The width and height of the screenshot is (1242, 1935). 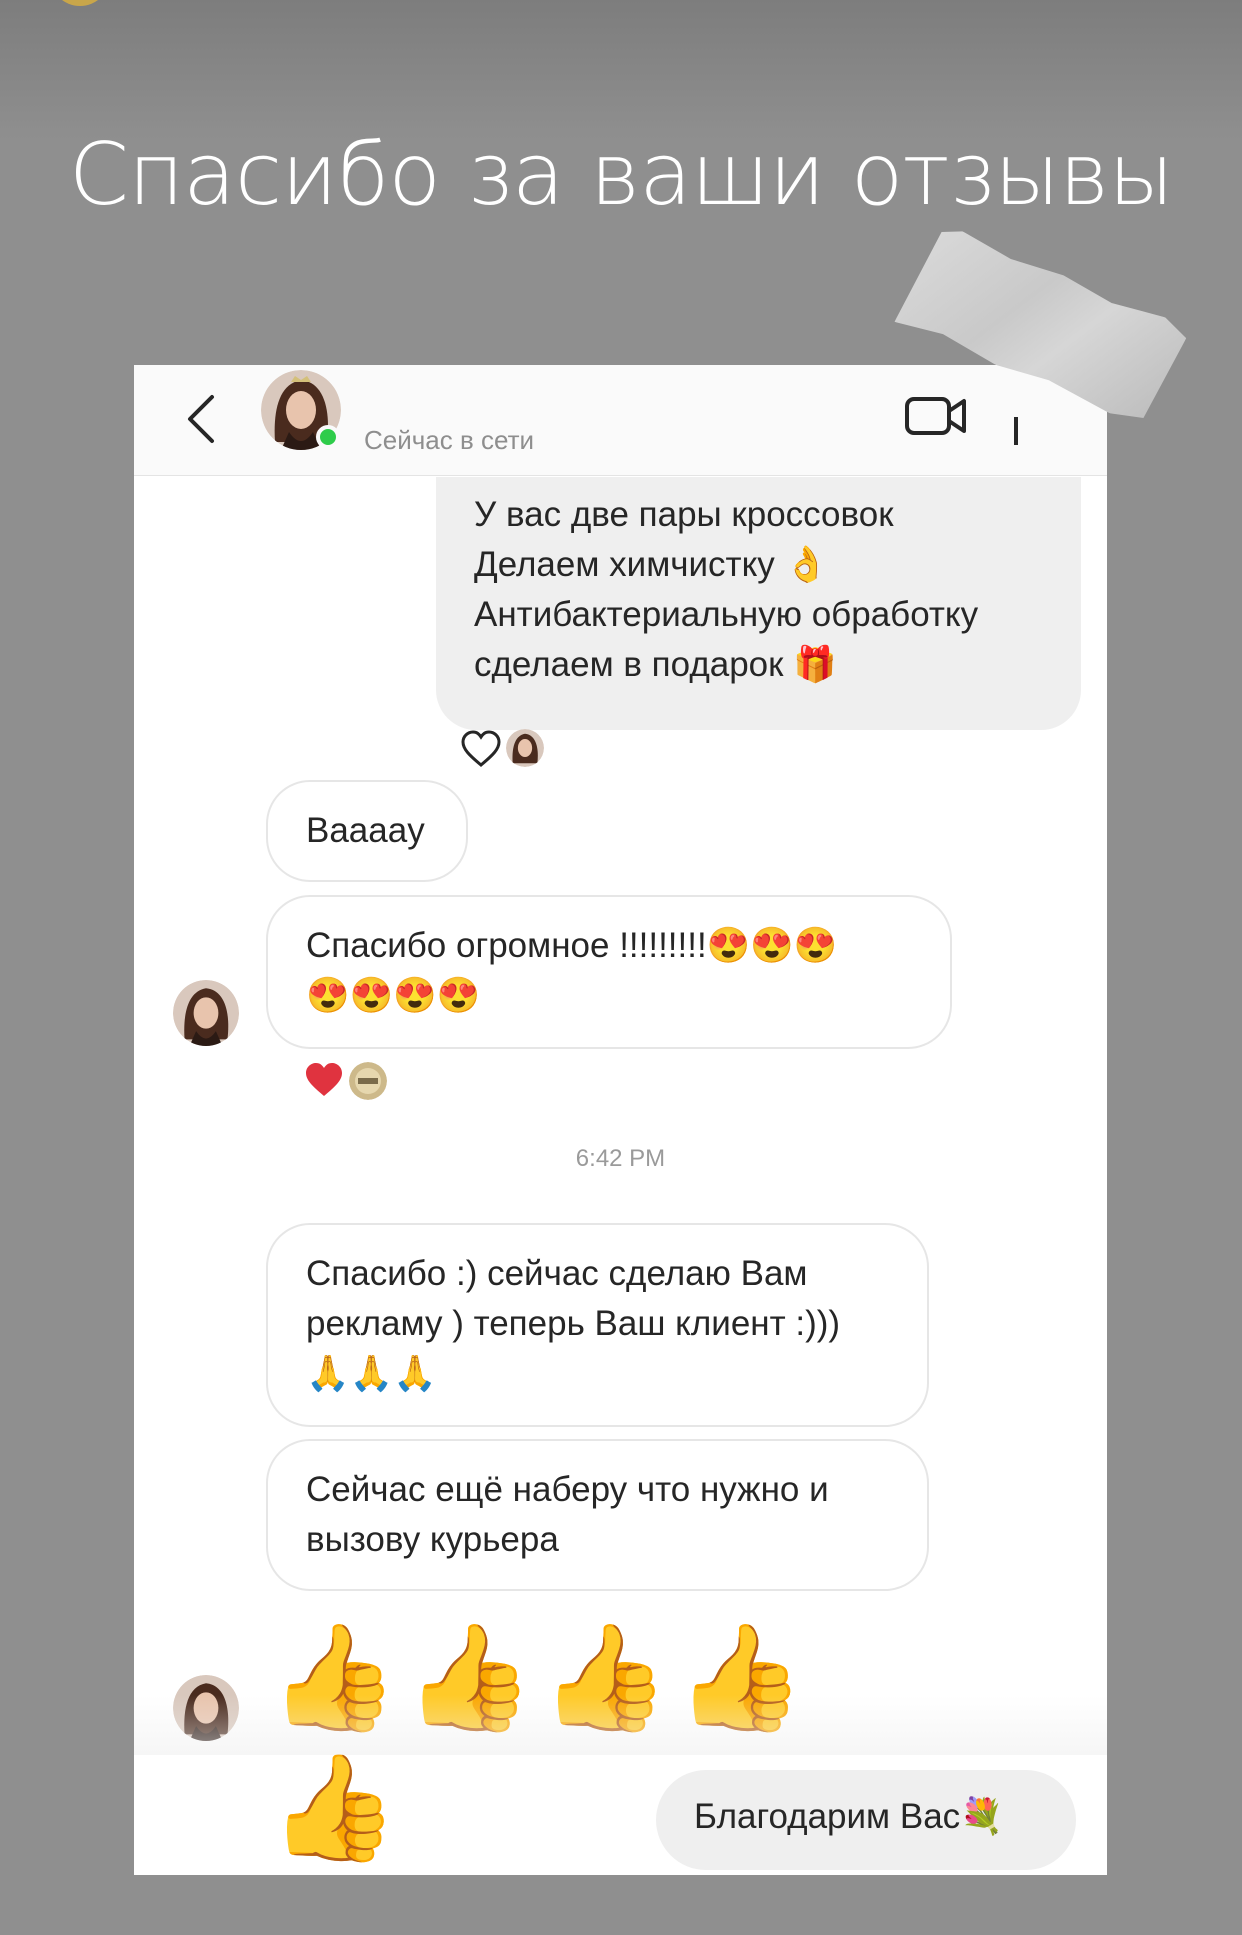 What do you see at coordinates (328, 437) in the screenshot?
I see `online-indicator` at bounding box center [328, 437].